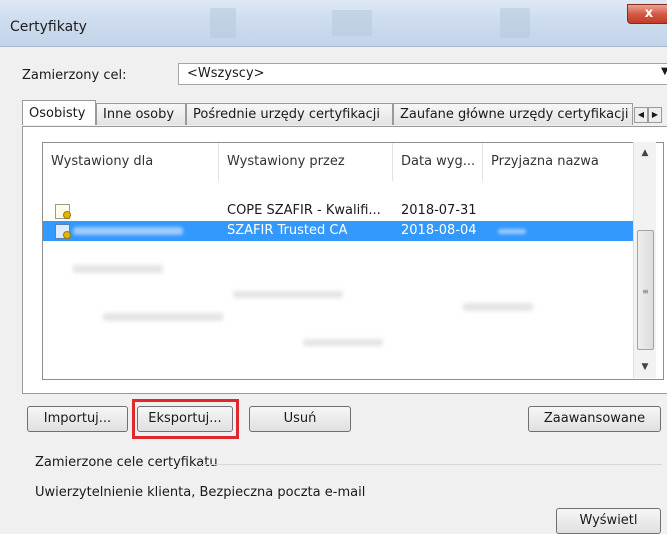 This screenshot has width=667, height=534. I want to click on remove-button: Usuń, so click(300, 419).